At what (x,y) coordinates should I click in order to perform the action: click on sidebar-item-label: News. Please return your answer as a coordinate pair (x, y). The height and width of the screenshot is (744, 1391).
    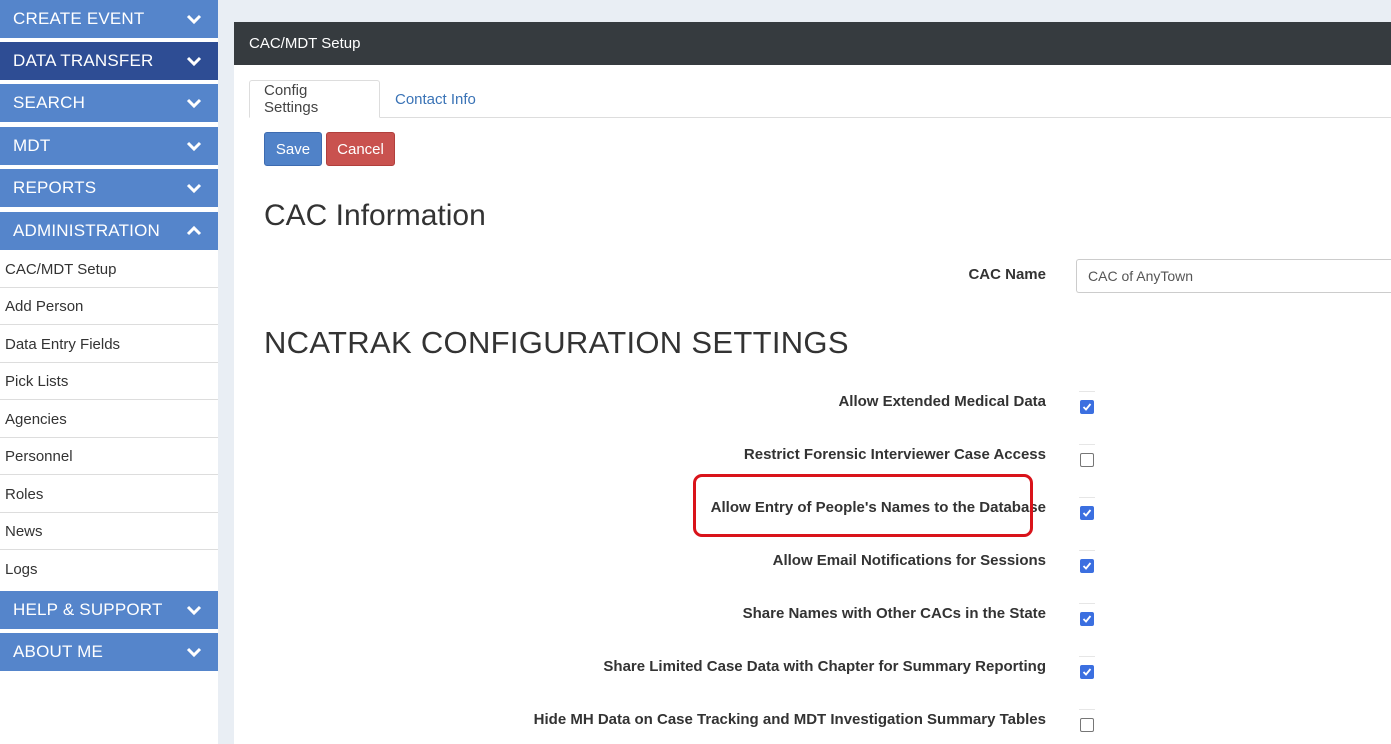
    Looking at the image, I should click on (24, 531).